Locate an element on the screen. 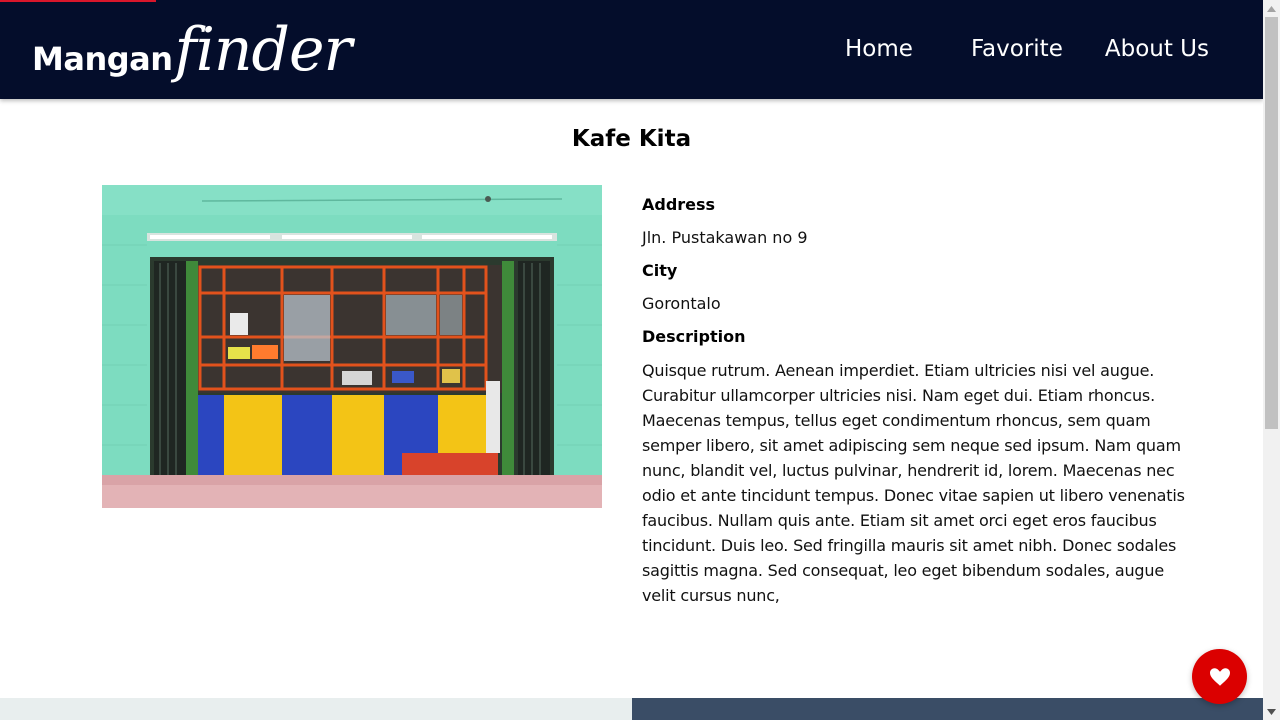 The width and height of the screenshot is (1280, 720). city-value: Gorontalo is located at coordinates (681, 303).